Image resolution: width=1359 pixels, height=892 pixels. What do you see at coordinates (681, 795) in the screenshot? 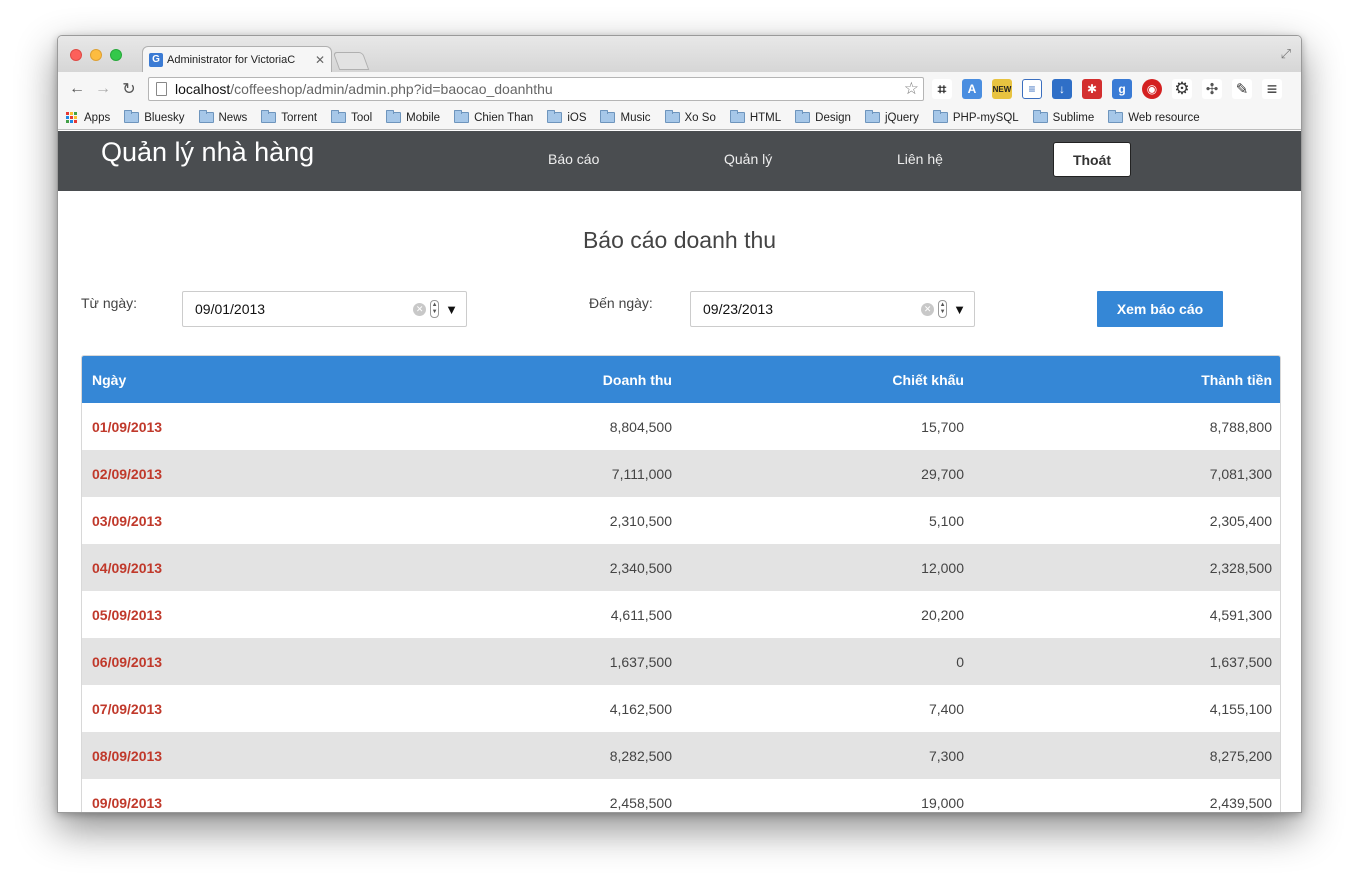
I see `table-row: 09/09/2013 2,458,500 19,000 2,439,500` at bounding box center [681, 795].